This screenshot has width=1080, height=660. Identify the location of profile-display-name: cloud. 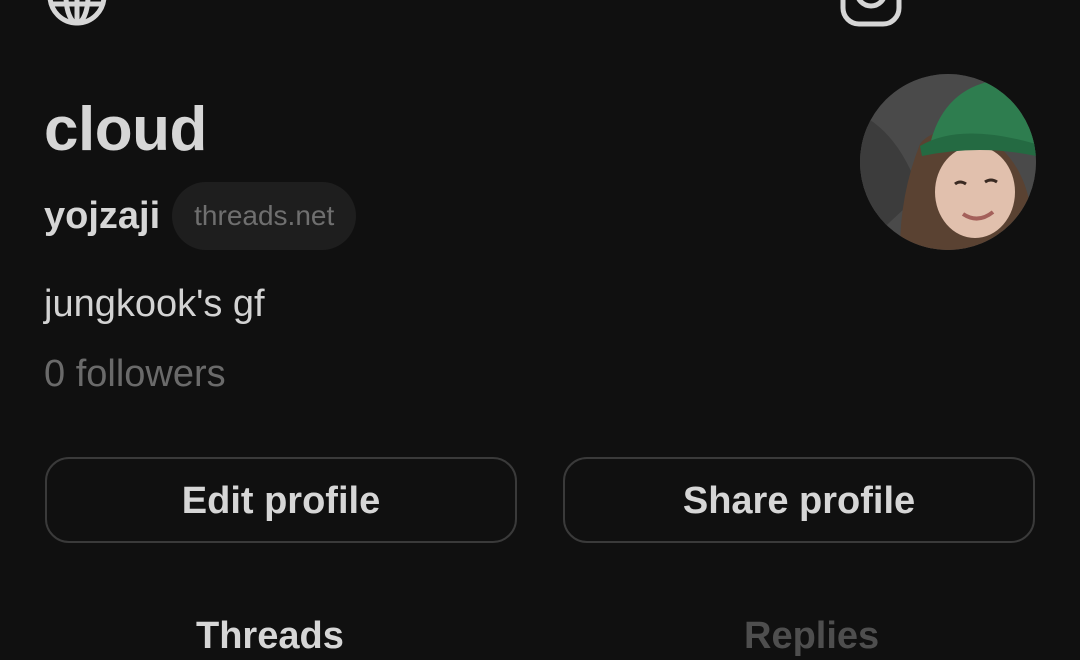
(125, 129).